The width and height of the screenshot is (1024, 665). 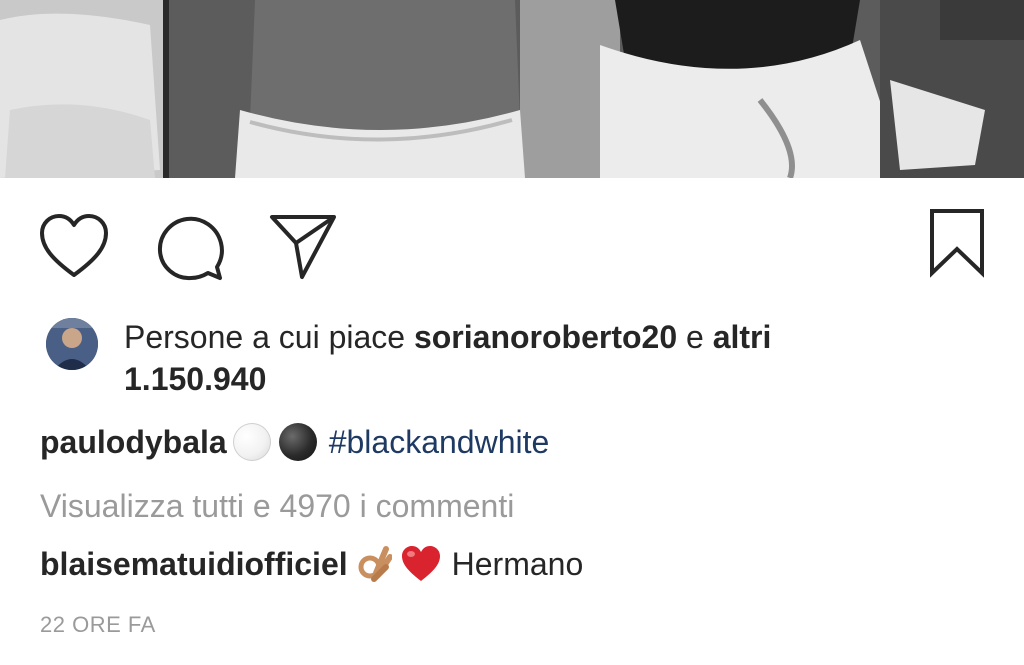 I want to click on likes-conjunction: e, so click(x=695, y=337).